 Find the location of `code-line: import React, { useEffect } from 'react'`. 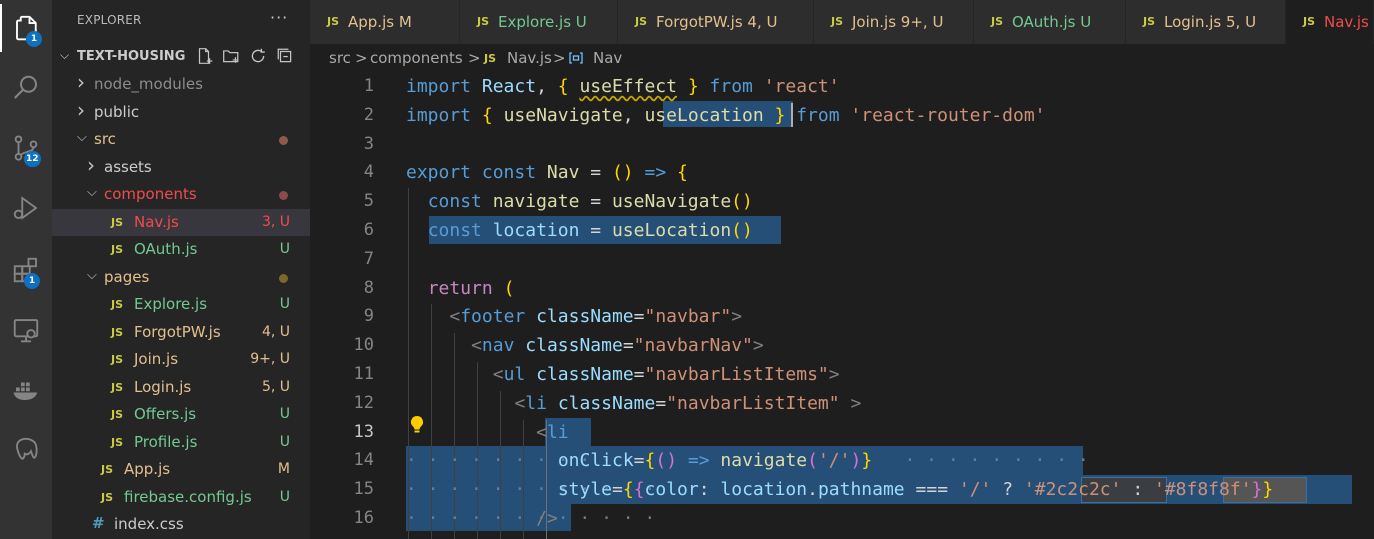

code-line: import React, { useEffect } from 'react' is located at coordinates (623, 86).